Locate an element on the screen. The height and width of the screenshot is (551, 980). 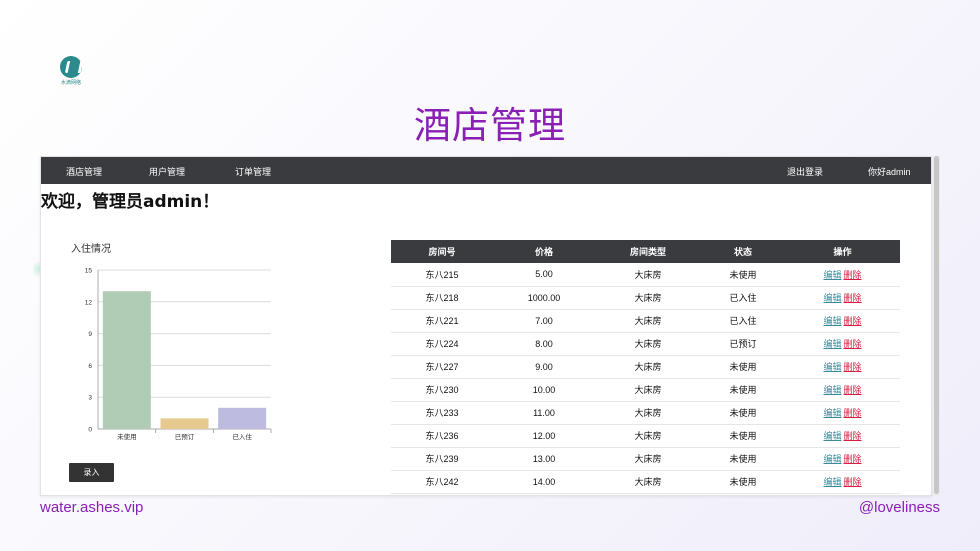
add-room-button: 录入 is located at coordinates (91, 472).